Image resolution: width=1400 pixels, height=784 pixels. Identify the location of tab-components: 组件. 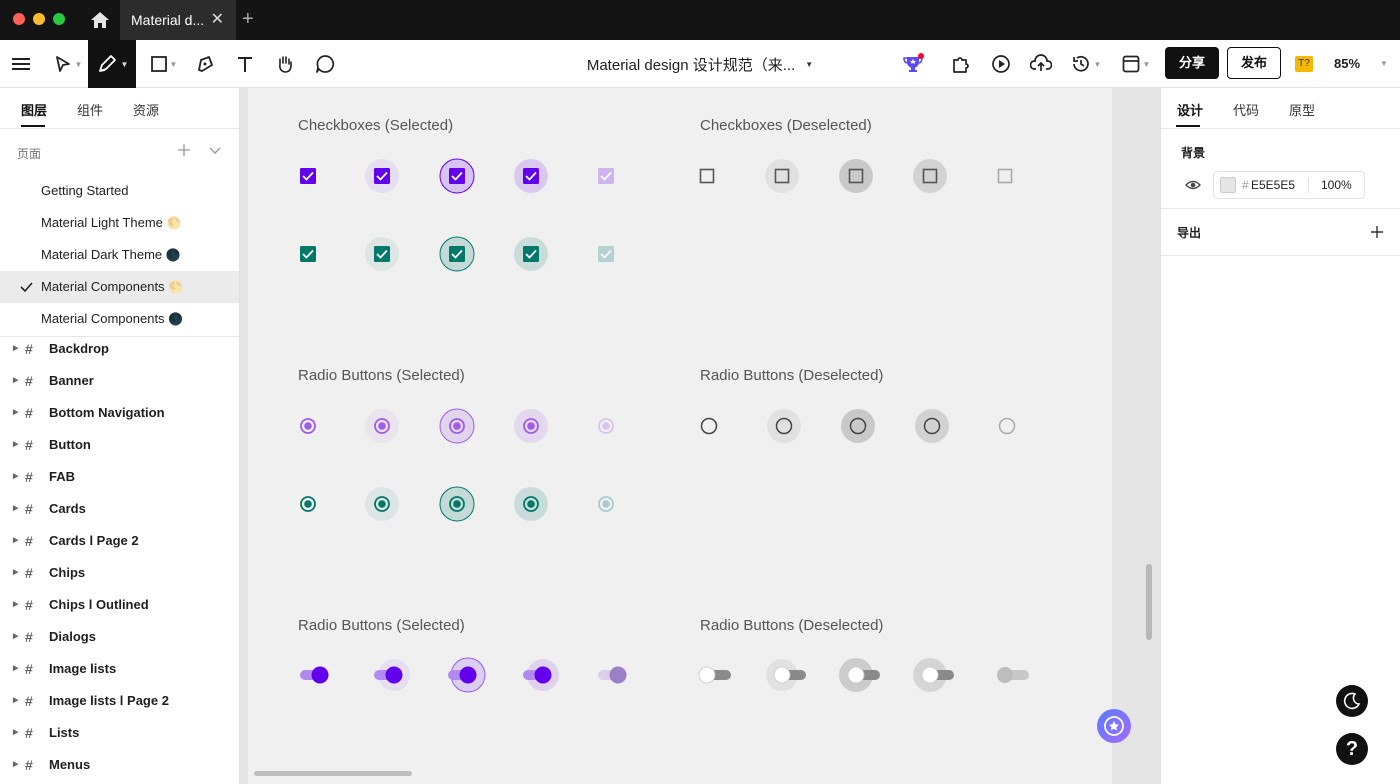
(90, 109).